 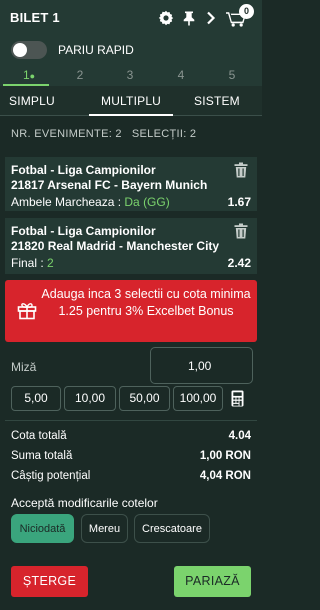 I want to click on step-2: 2, so click(x=80, y=75).